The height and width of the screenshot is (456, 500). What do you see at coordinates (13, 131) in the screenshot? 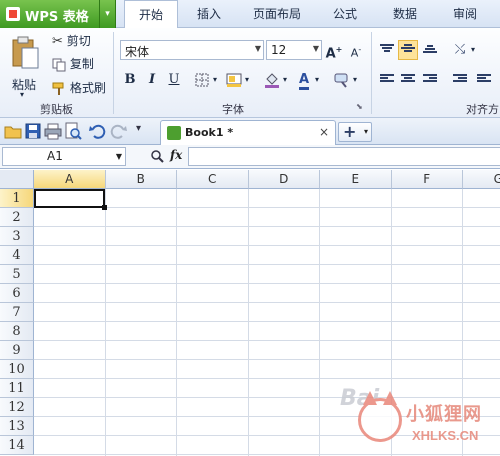
I see `open-folder-icon` at bounding box center [13, 131].